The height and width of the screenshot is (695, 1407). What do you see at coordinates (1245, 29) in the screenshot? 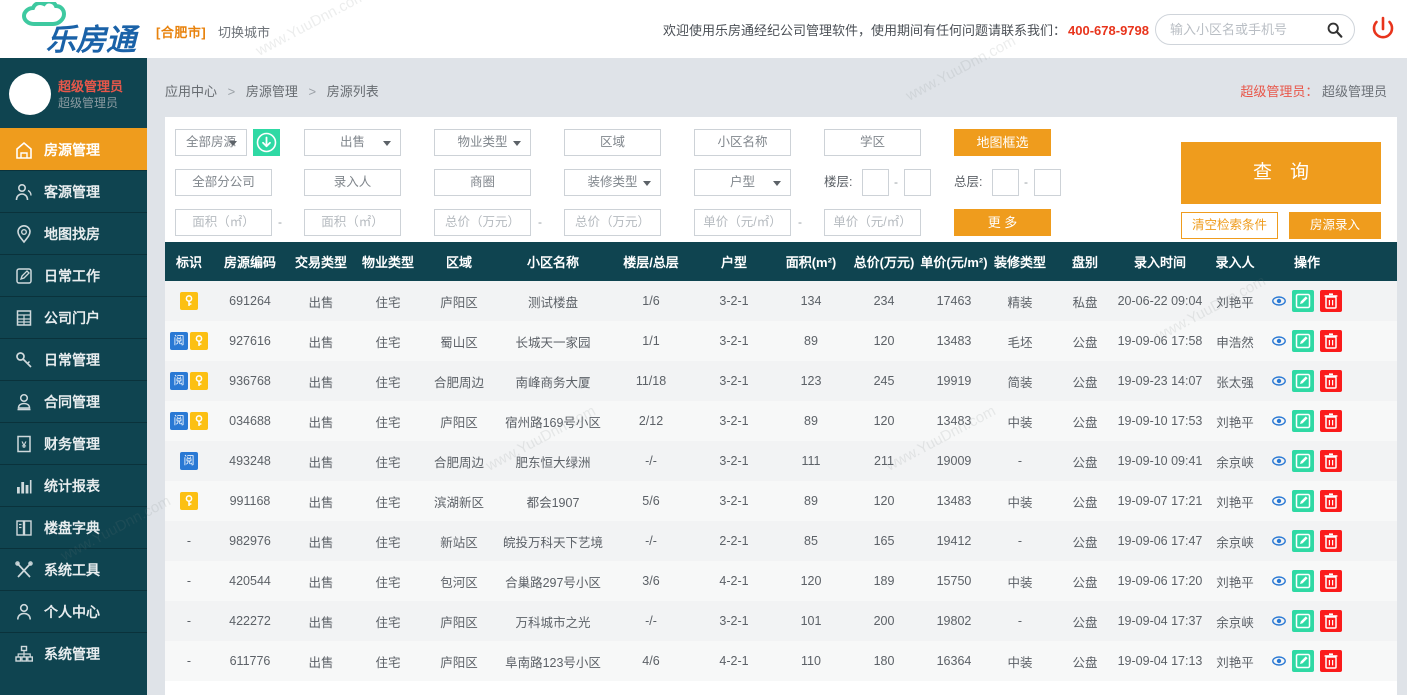
I see `search-input` at bounding box center [1245, 29].